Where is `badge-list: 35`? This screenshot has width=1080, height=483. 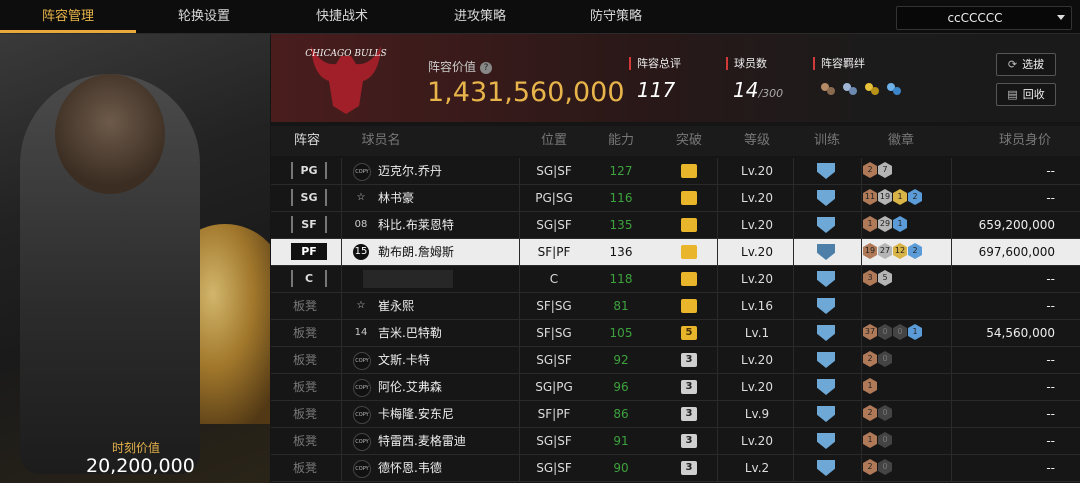
badge-list: 35 is located at coordinates (878, 279).